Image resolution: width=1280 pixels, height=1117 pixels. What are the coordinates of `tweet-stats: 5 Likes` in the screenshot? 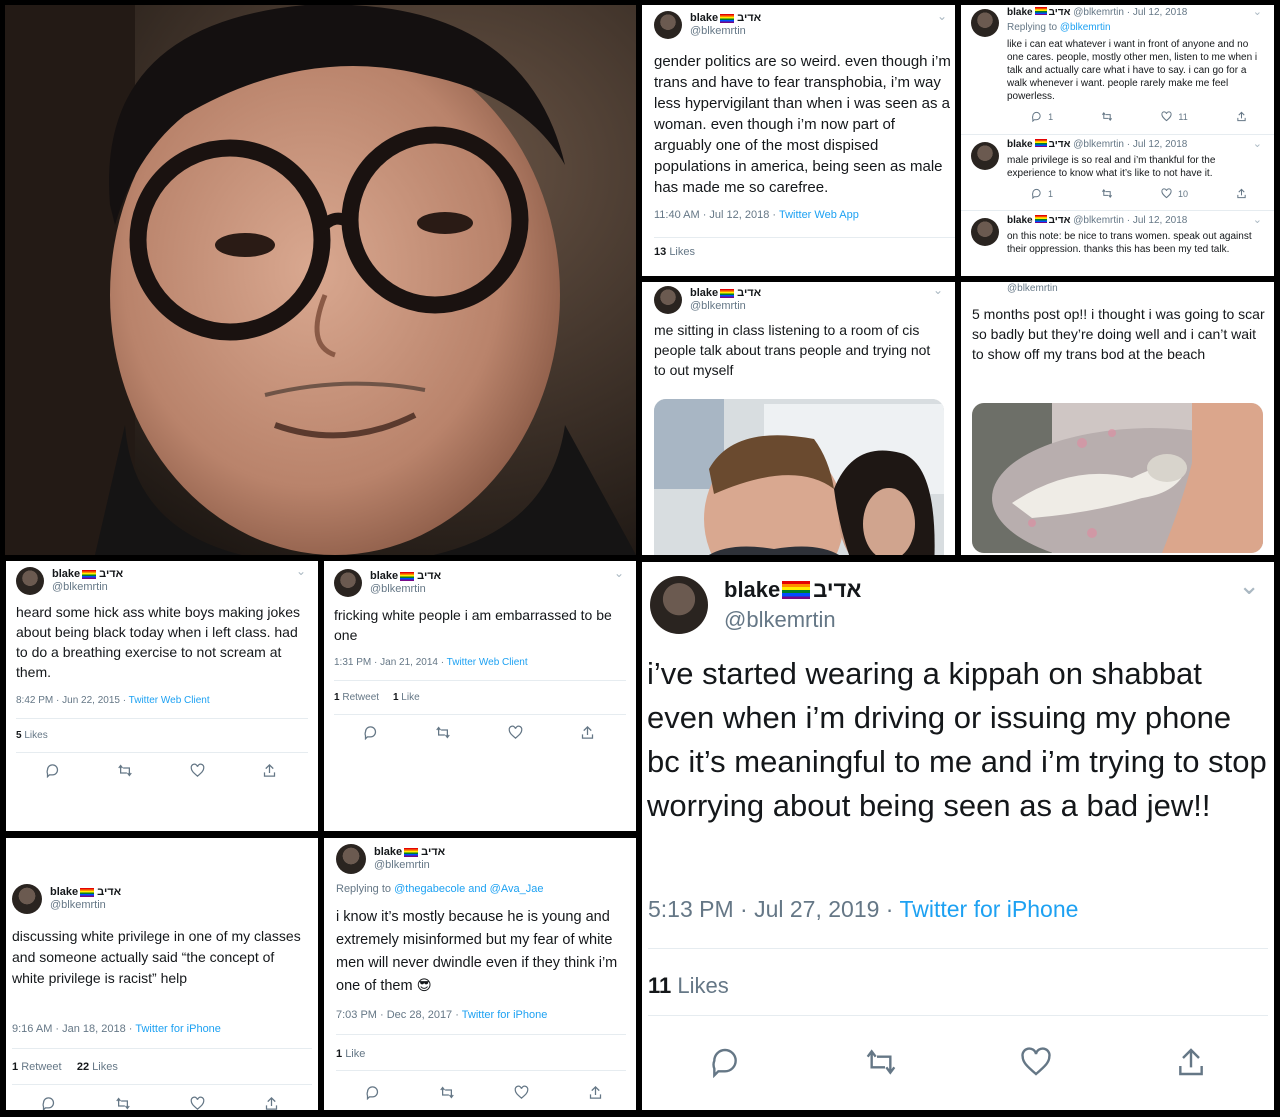 It's located at (32, 735).